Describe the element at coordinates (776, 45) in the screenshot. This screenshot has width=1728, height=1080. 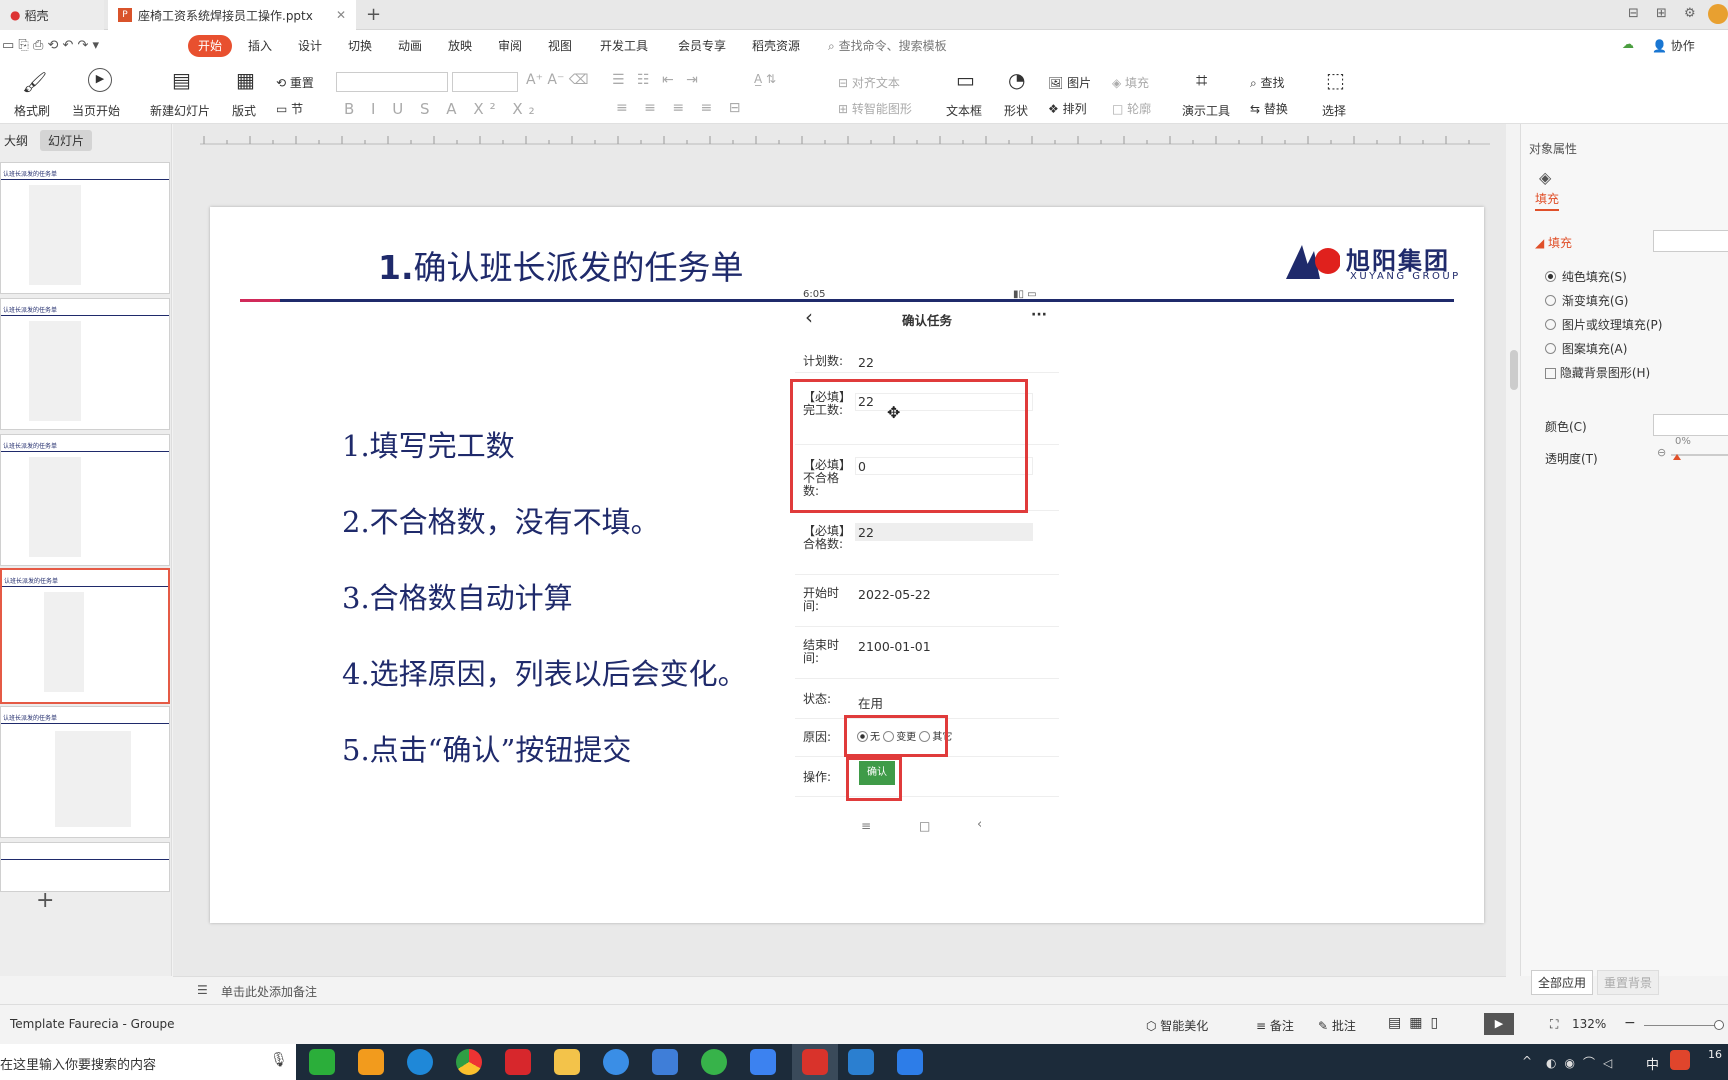
I see `menu-docer: 稻壳资源` at that location.